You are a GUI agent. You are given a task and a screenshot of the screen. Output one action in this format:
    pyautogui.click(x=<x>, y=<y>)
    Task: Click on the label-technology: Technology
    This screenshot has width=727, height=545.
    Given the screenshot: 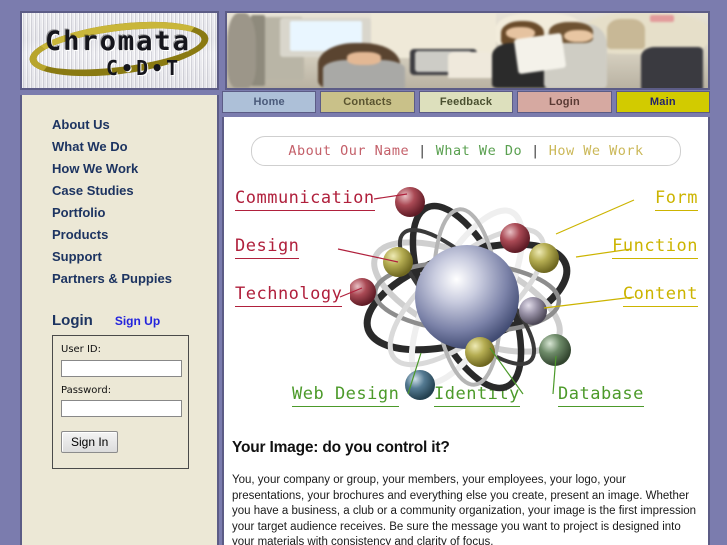 What is the action you would take?
    pyautogui.click(x=289, y=295)
    